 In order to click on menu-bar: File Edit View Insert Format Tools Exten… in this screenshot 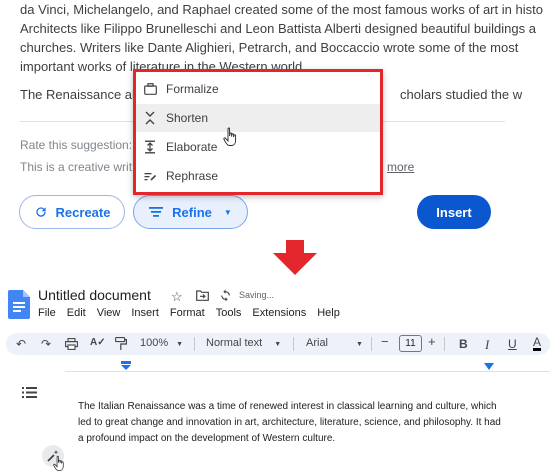, I will do `click(194, 313)`.